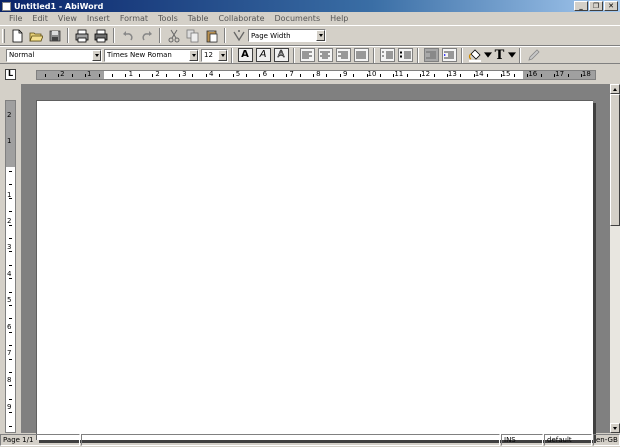 The width and height of the screenshot is (620, 447). I want to click on maximize-button: ❐, so click(596, 6).